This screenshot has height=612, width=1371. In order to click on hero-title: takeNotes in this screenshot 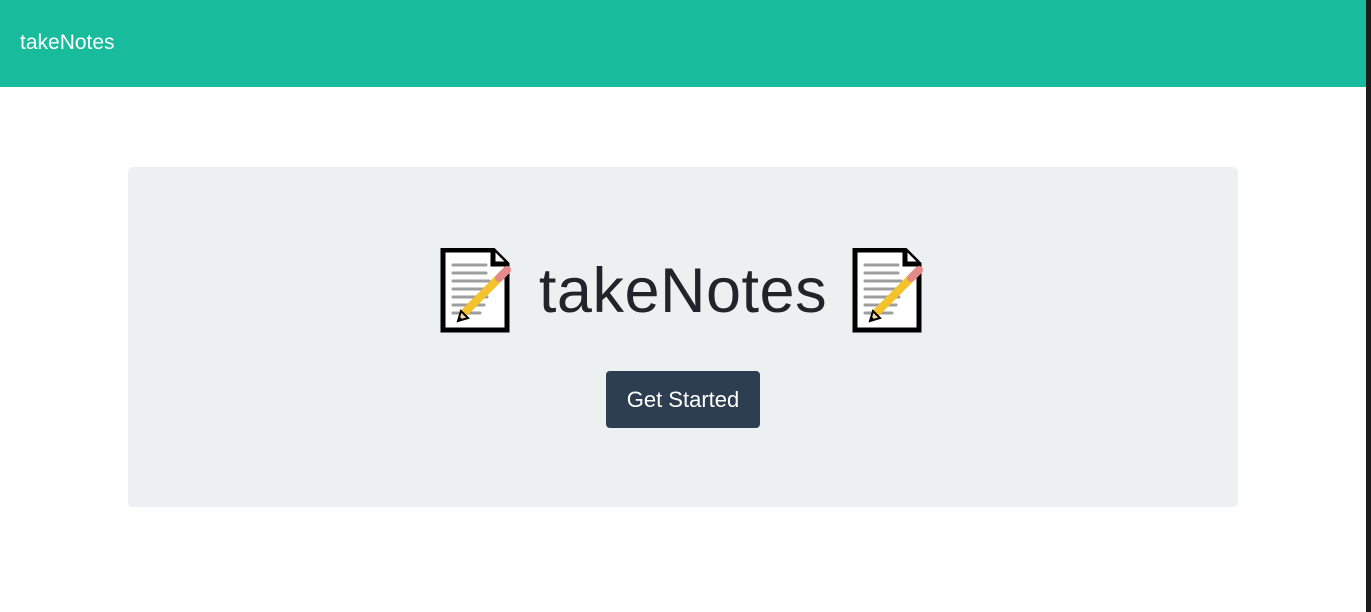, I will do `click(683, 291)`.